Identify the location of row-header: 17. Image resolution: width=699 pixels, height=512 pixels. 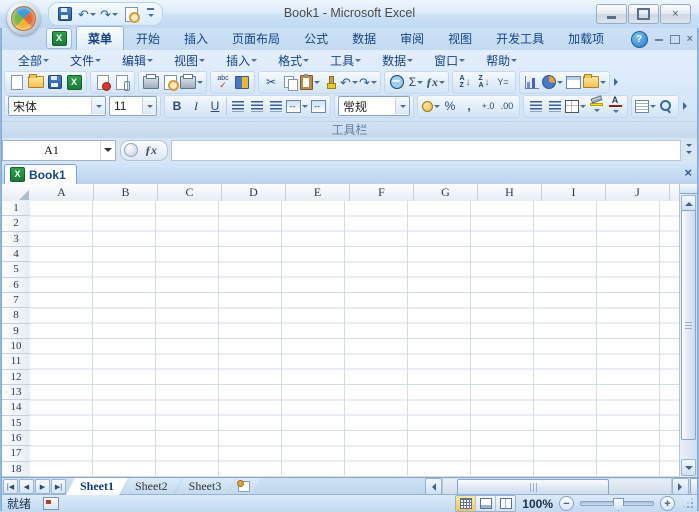
(16, 454).